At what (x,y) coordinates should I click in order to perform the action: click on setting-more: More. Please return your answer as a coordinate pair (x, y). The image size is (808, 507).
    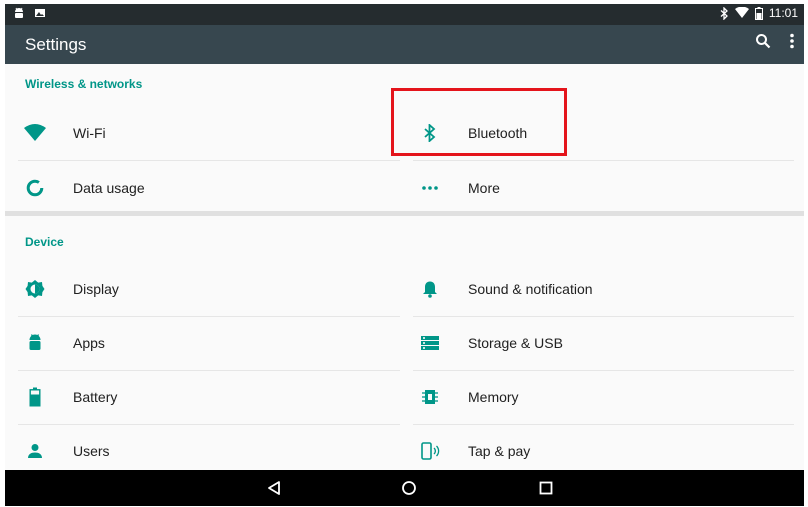
    Looking at the image, I should click on (597, 188).